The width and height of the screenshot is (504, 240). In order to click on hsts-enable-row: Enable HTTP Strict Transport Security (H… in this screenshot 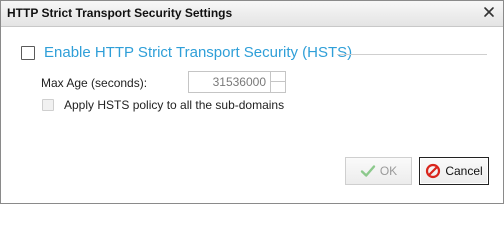, I will do `click(254, 54)`.